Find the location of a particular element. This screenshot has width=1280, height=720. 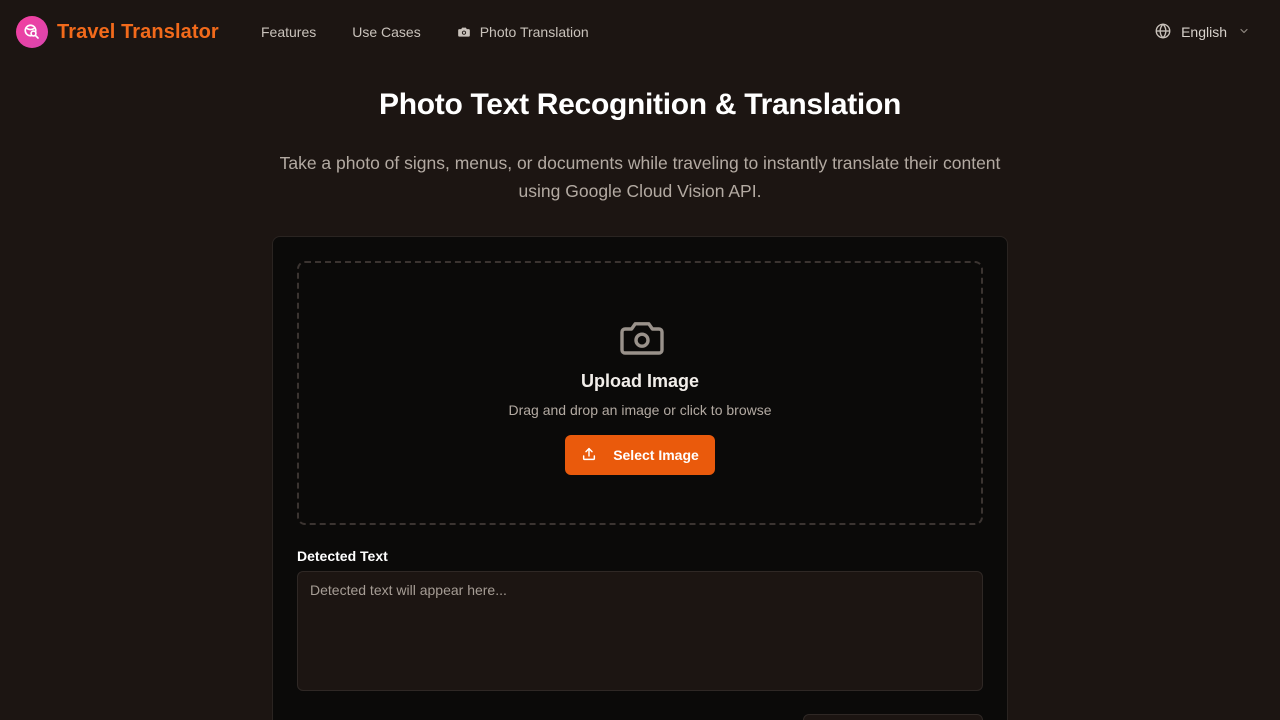

language-selector: English is located at coordinates (1202, 32).